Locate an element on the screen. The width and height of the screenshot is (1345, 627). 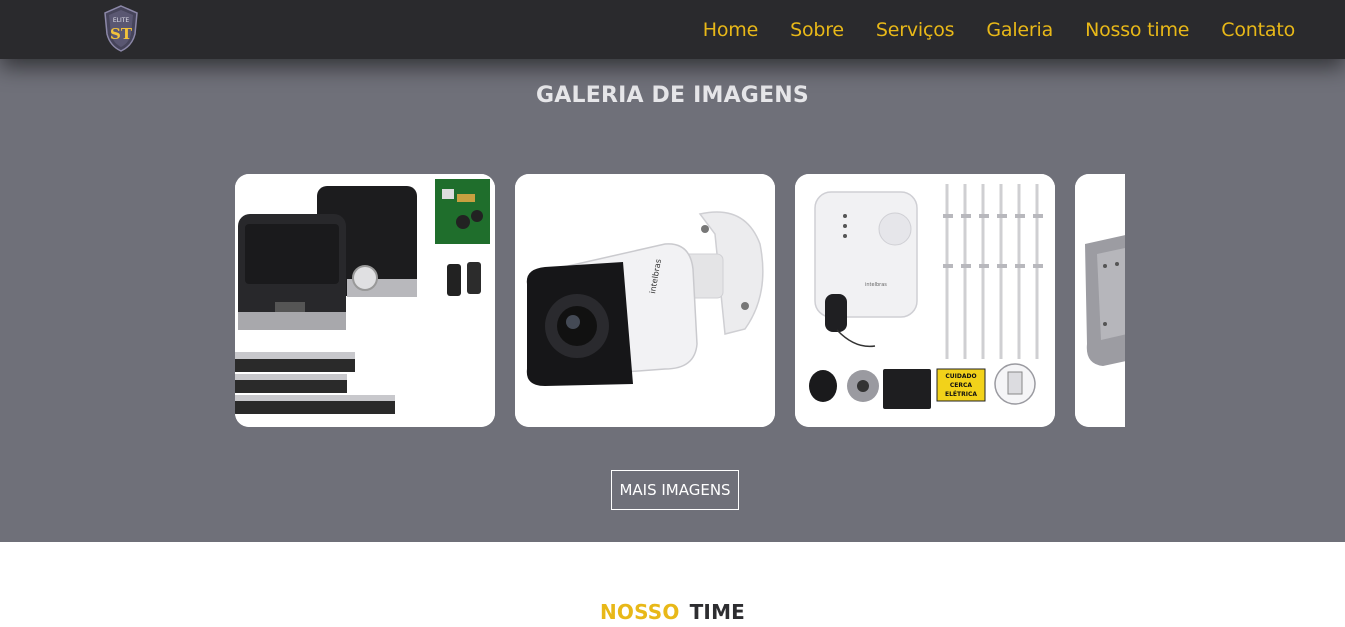
svg-text: ELITE is located at coordinates (121, 20).